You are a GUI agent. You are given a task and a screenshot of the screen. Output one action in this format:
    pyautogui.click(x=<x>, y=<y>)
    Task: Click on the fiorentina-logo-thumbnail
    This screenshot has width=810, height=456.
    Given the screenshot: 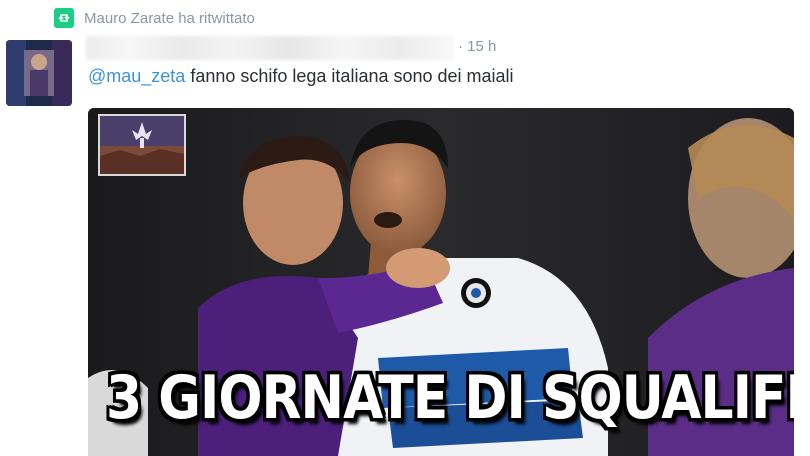 What is the action you would take?
    pyautogui.click(x=142, y=145)
    